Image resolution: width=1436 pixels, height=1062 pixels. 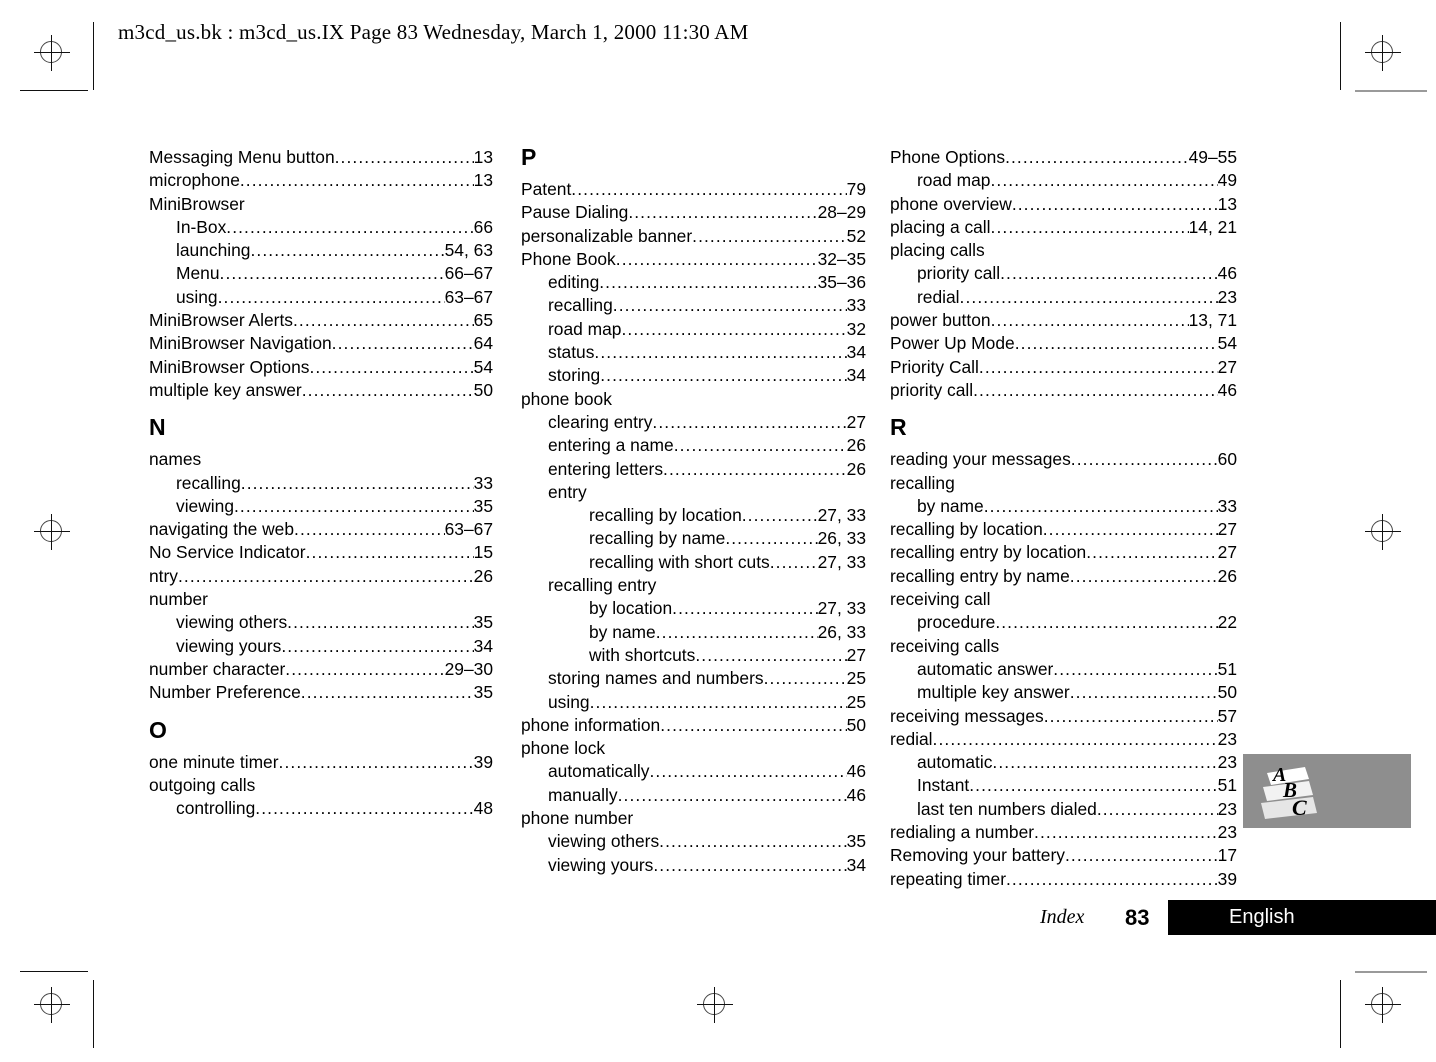 I want to click on index-entry-page: 54, so click(x=483, y=366).